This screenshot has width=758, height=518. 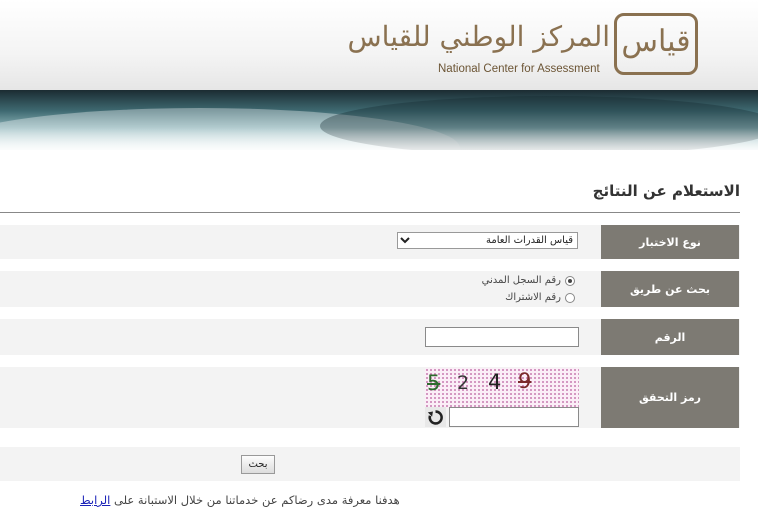 What do you see at coordinates (519, 69) in the screenshot?
I see `logo-english-text: National Center for Assessment` at bounding box center [519, 69].